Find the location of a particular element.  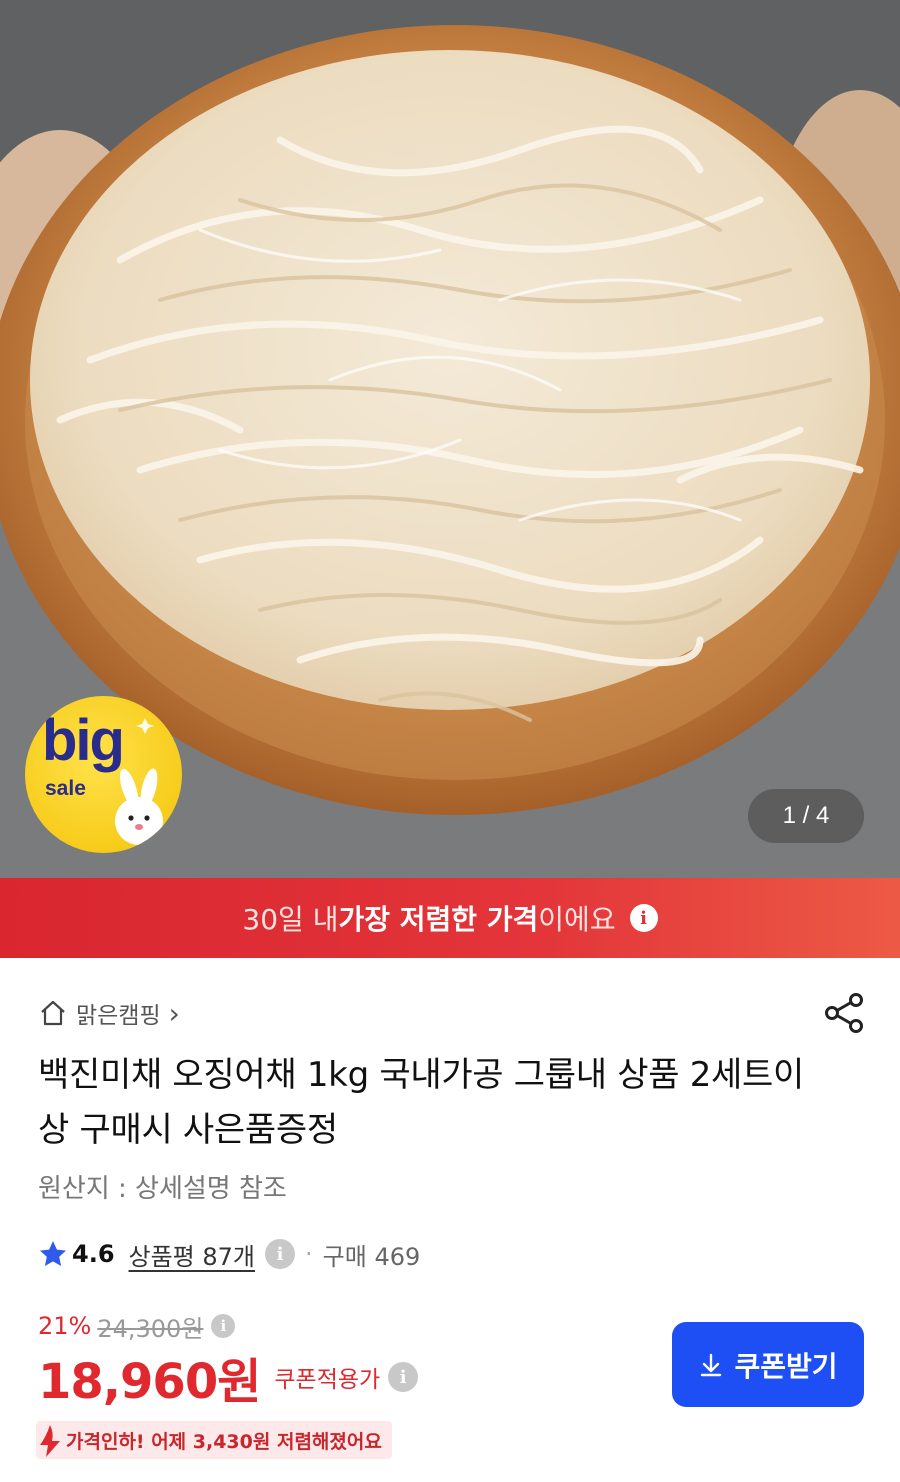

store-link: 맑은캠핑 › is located at coordinates (109, 1013).